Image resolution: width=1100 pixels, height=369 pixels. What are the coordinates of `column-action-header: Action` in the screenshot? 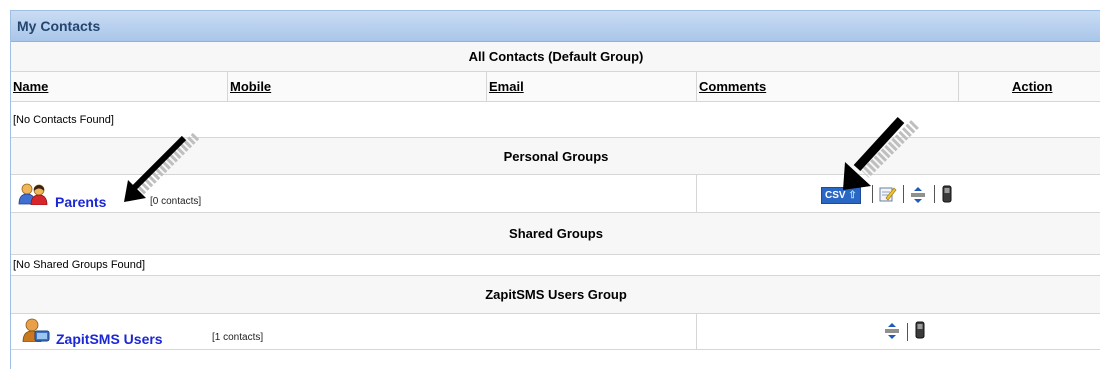 It's located at (1032, 86).